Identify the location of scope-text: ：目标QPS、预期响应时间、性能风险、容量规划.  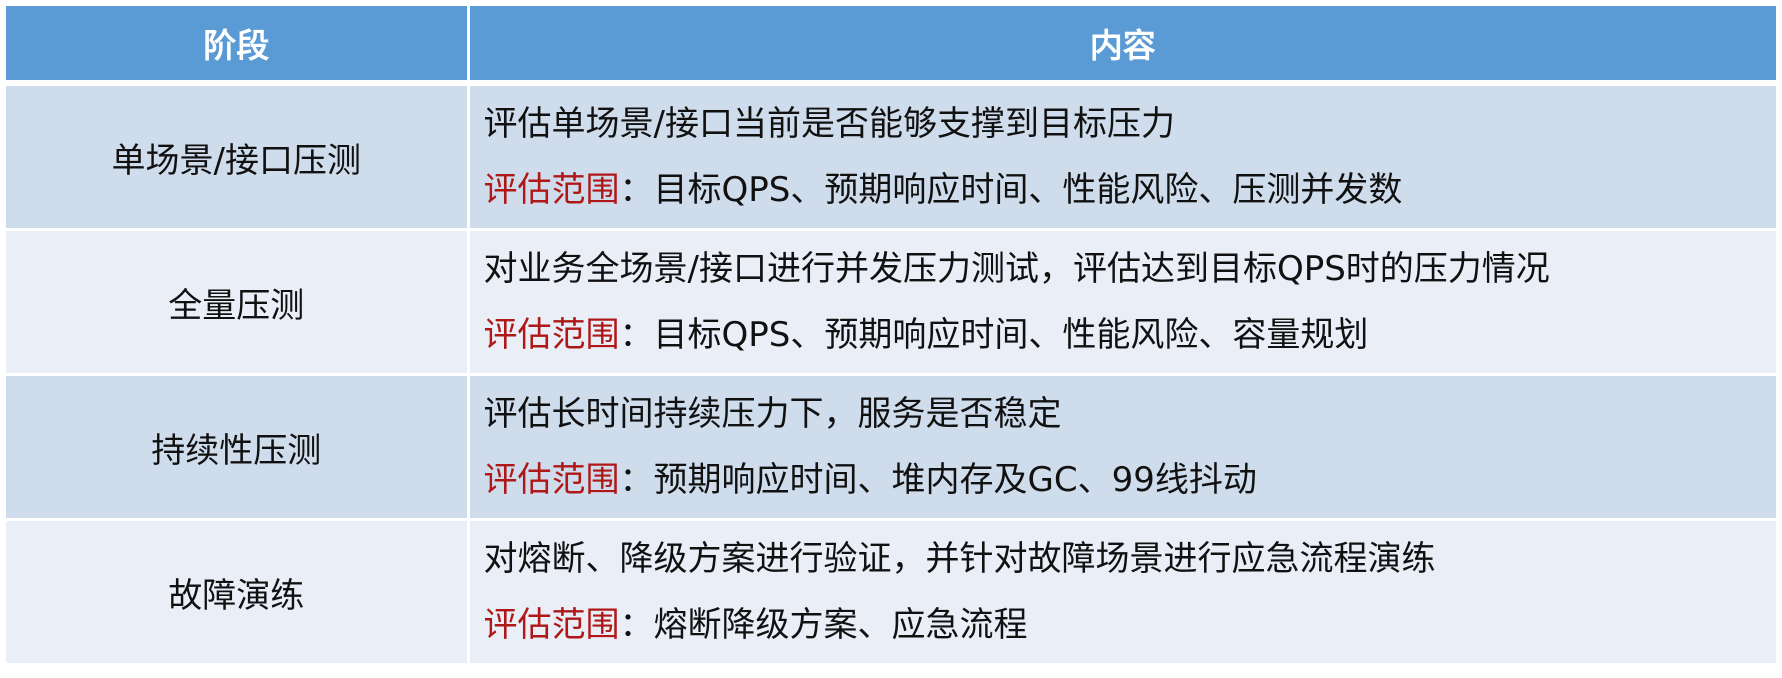
(994, 335).